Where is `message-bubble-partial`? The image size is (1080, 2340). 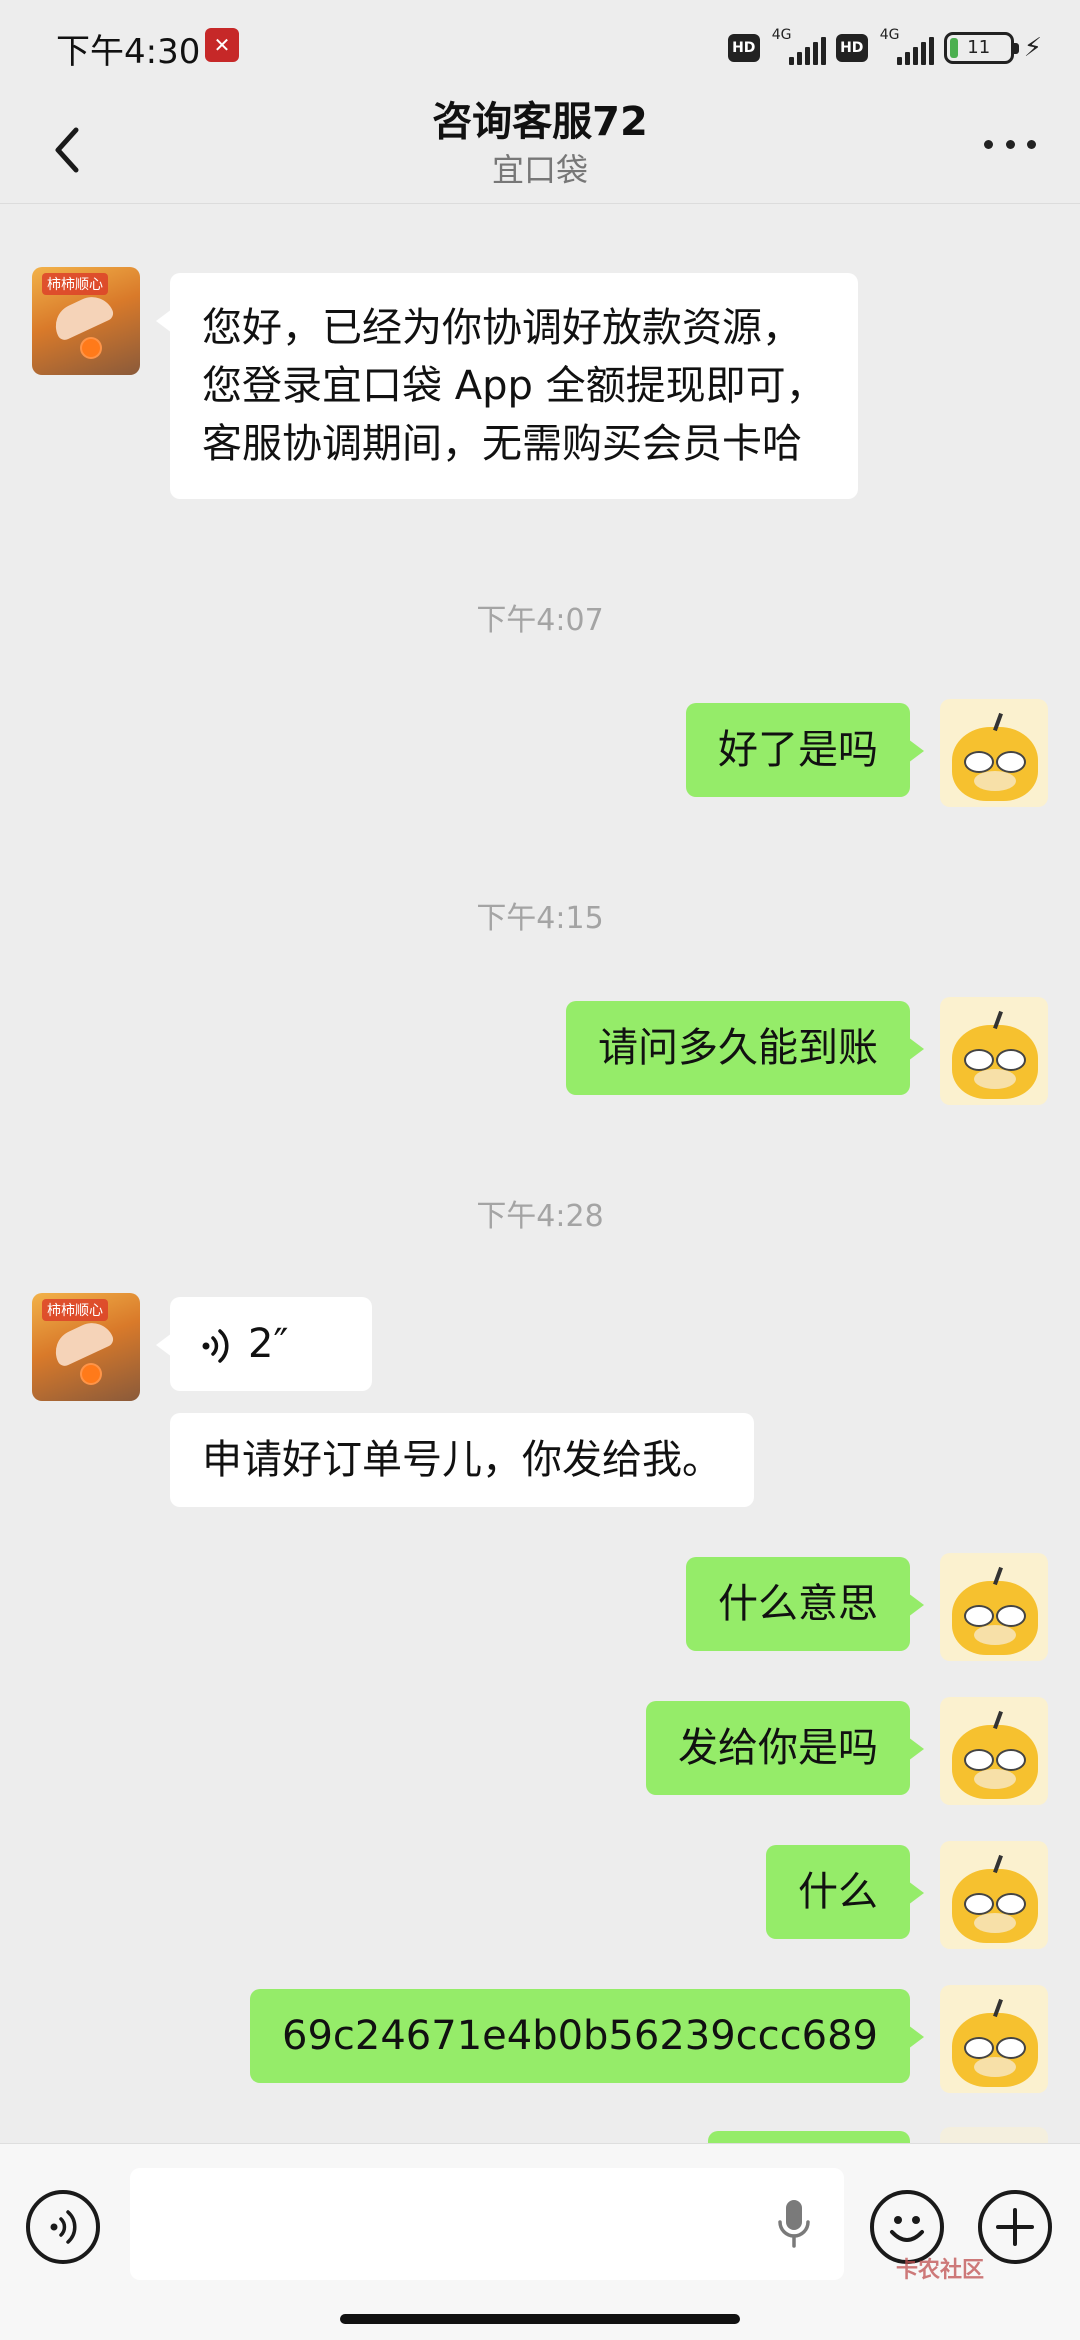
message-bubble-partial is located at coordinates (809, 2137).